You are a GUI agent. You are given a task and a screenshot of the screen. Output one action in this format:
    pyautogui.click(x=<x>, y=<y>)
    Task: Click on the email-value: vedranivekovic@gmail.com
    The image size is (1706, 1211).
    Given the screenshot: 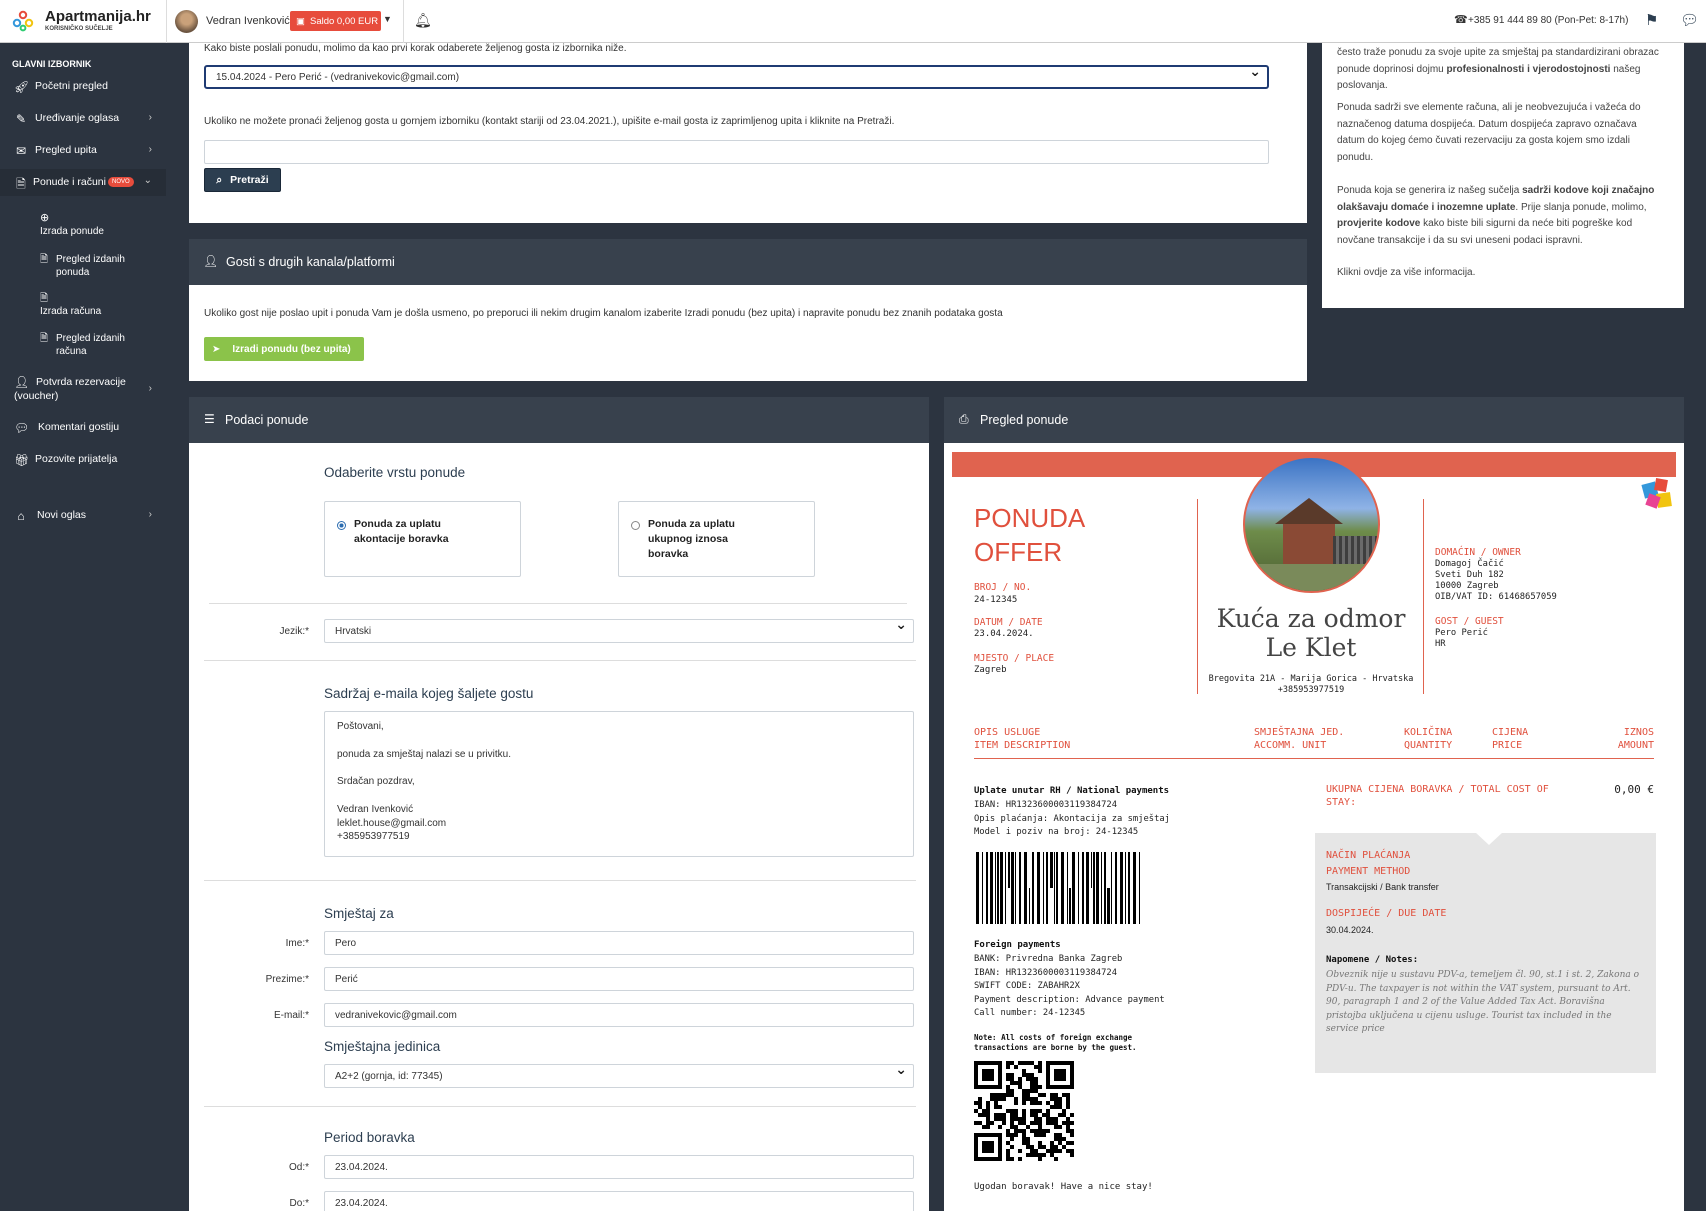 What is the action you would take?
    pyautogui.click(x=396, y=1015)
    